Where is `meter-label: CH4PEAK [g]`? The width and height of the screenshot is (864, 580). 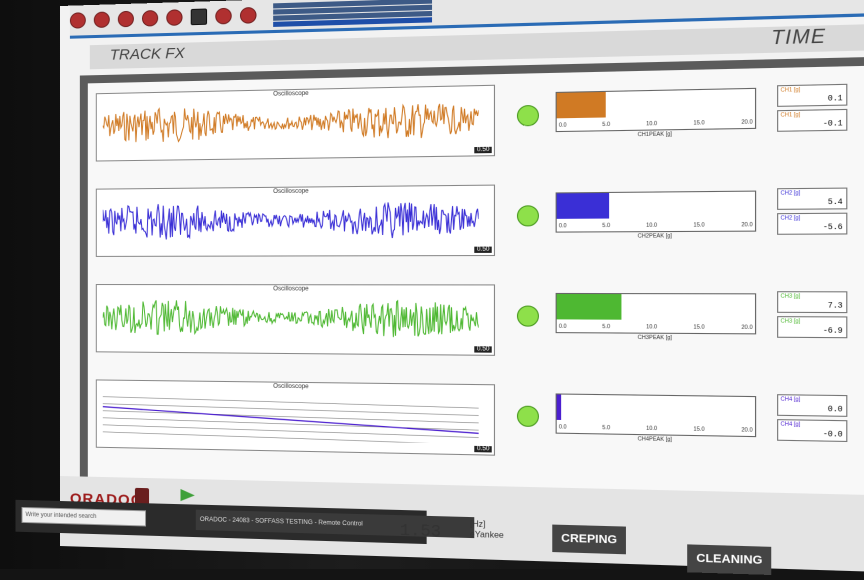
meter-label: CH4PEAK [g] is located at coordinates (655, 439).